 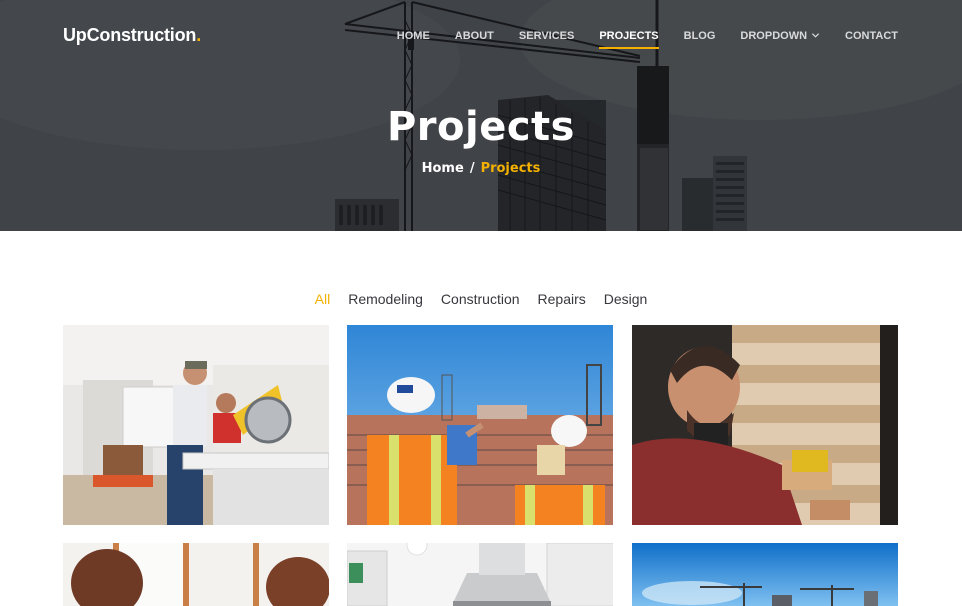 I want to click on nav-item-about: About, so click(x=474, y=40).